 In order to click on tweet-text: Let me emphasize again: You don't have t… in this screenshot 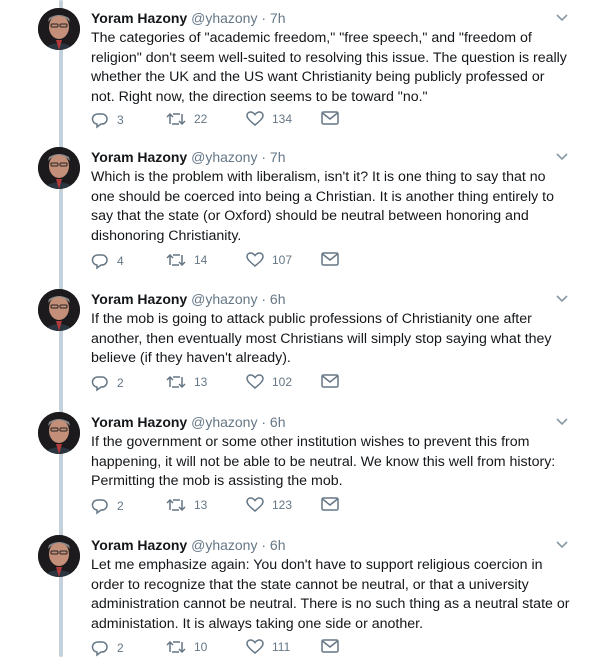, I will do `click(330, 594)`.